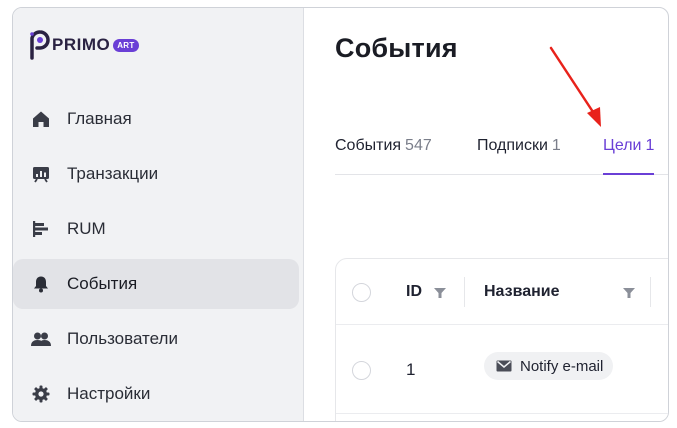  What do you see at coordinates (41, 394) in the screenshot?
I see `gear-icon` at bounding box center [41, 394].